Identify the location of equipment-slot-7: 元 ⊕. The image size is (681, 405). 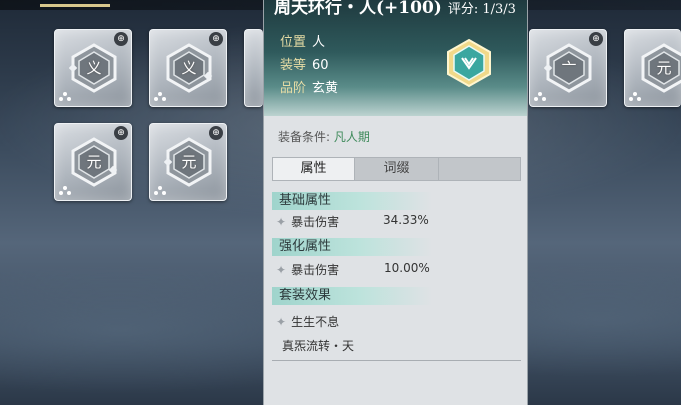
(188, 162).